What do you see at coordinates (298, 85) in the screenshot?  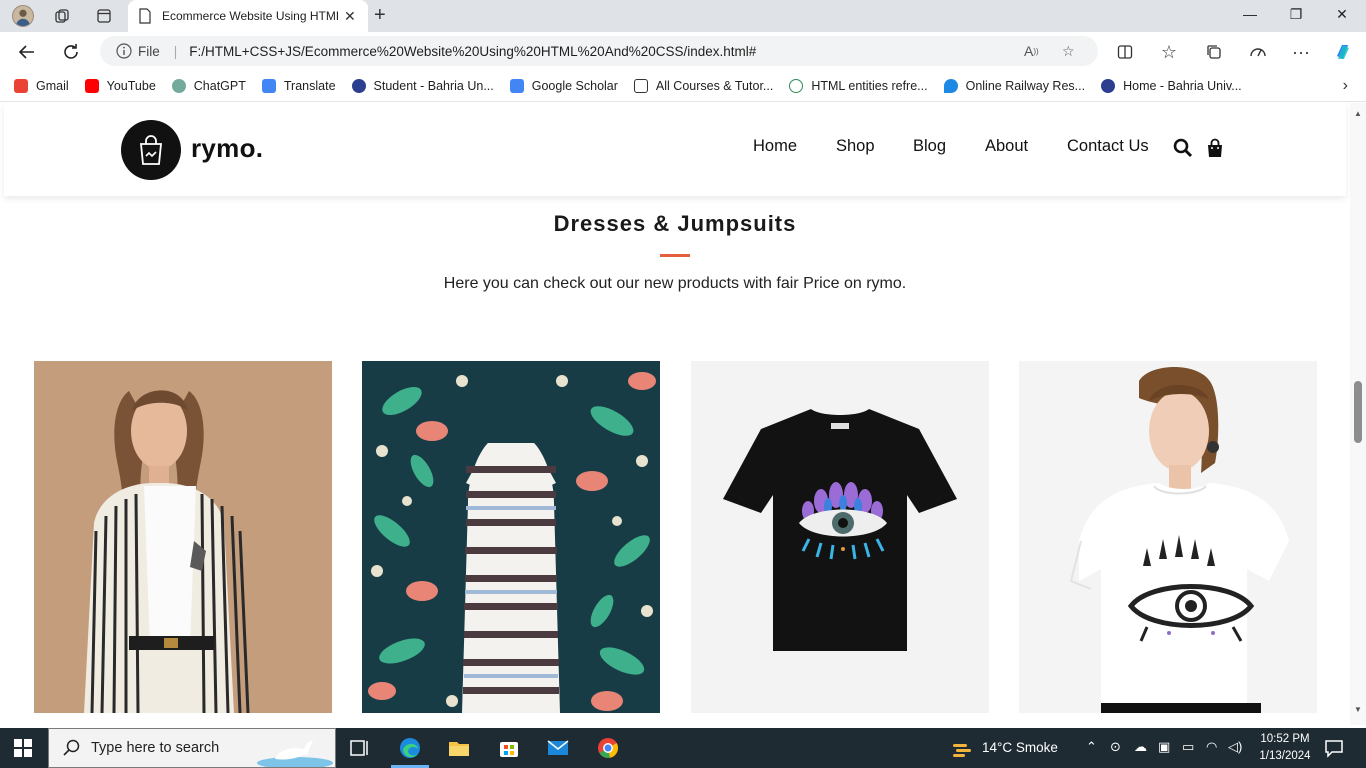 I see `bookmark-item: Translate` at bounding box center [298, 85].